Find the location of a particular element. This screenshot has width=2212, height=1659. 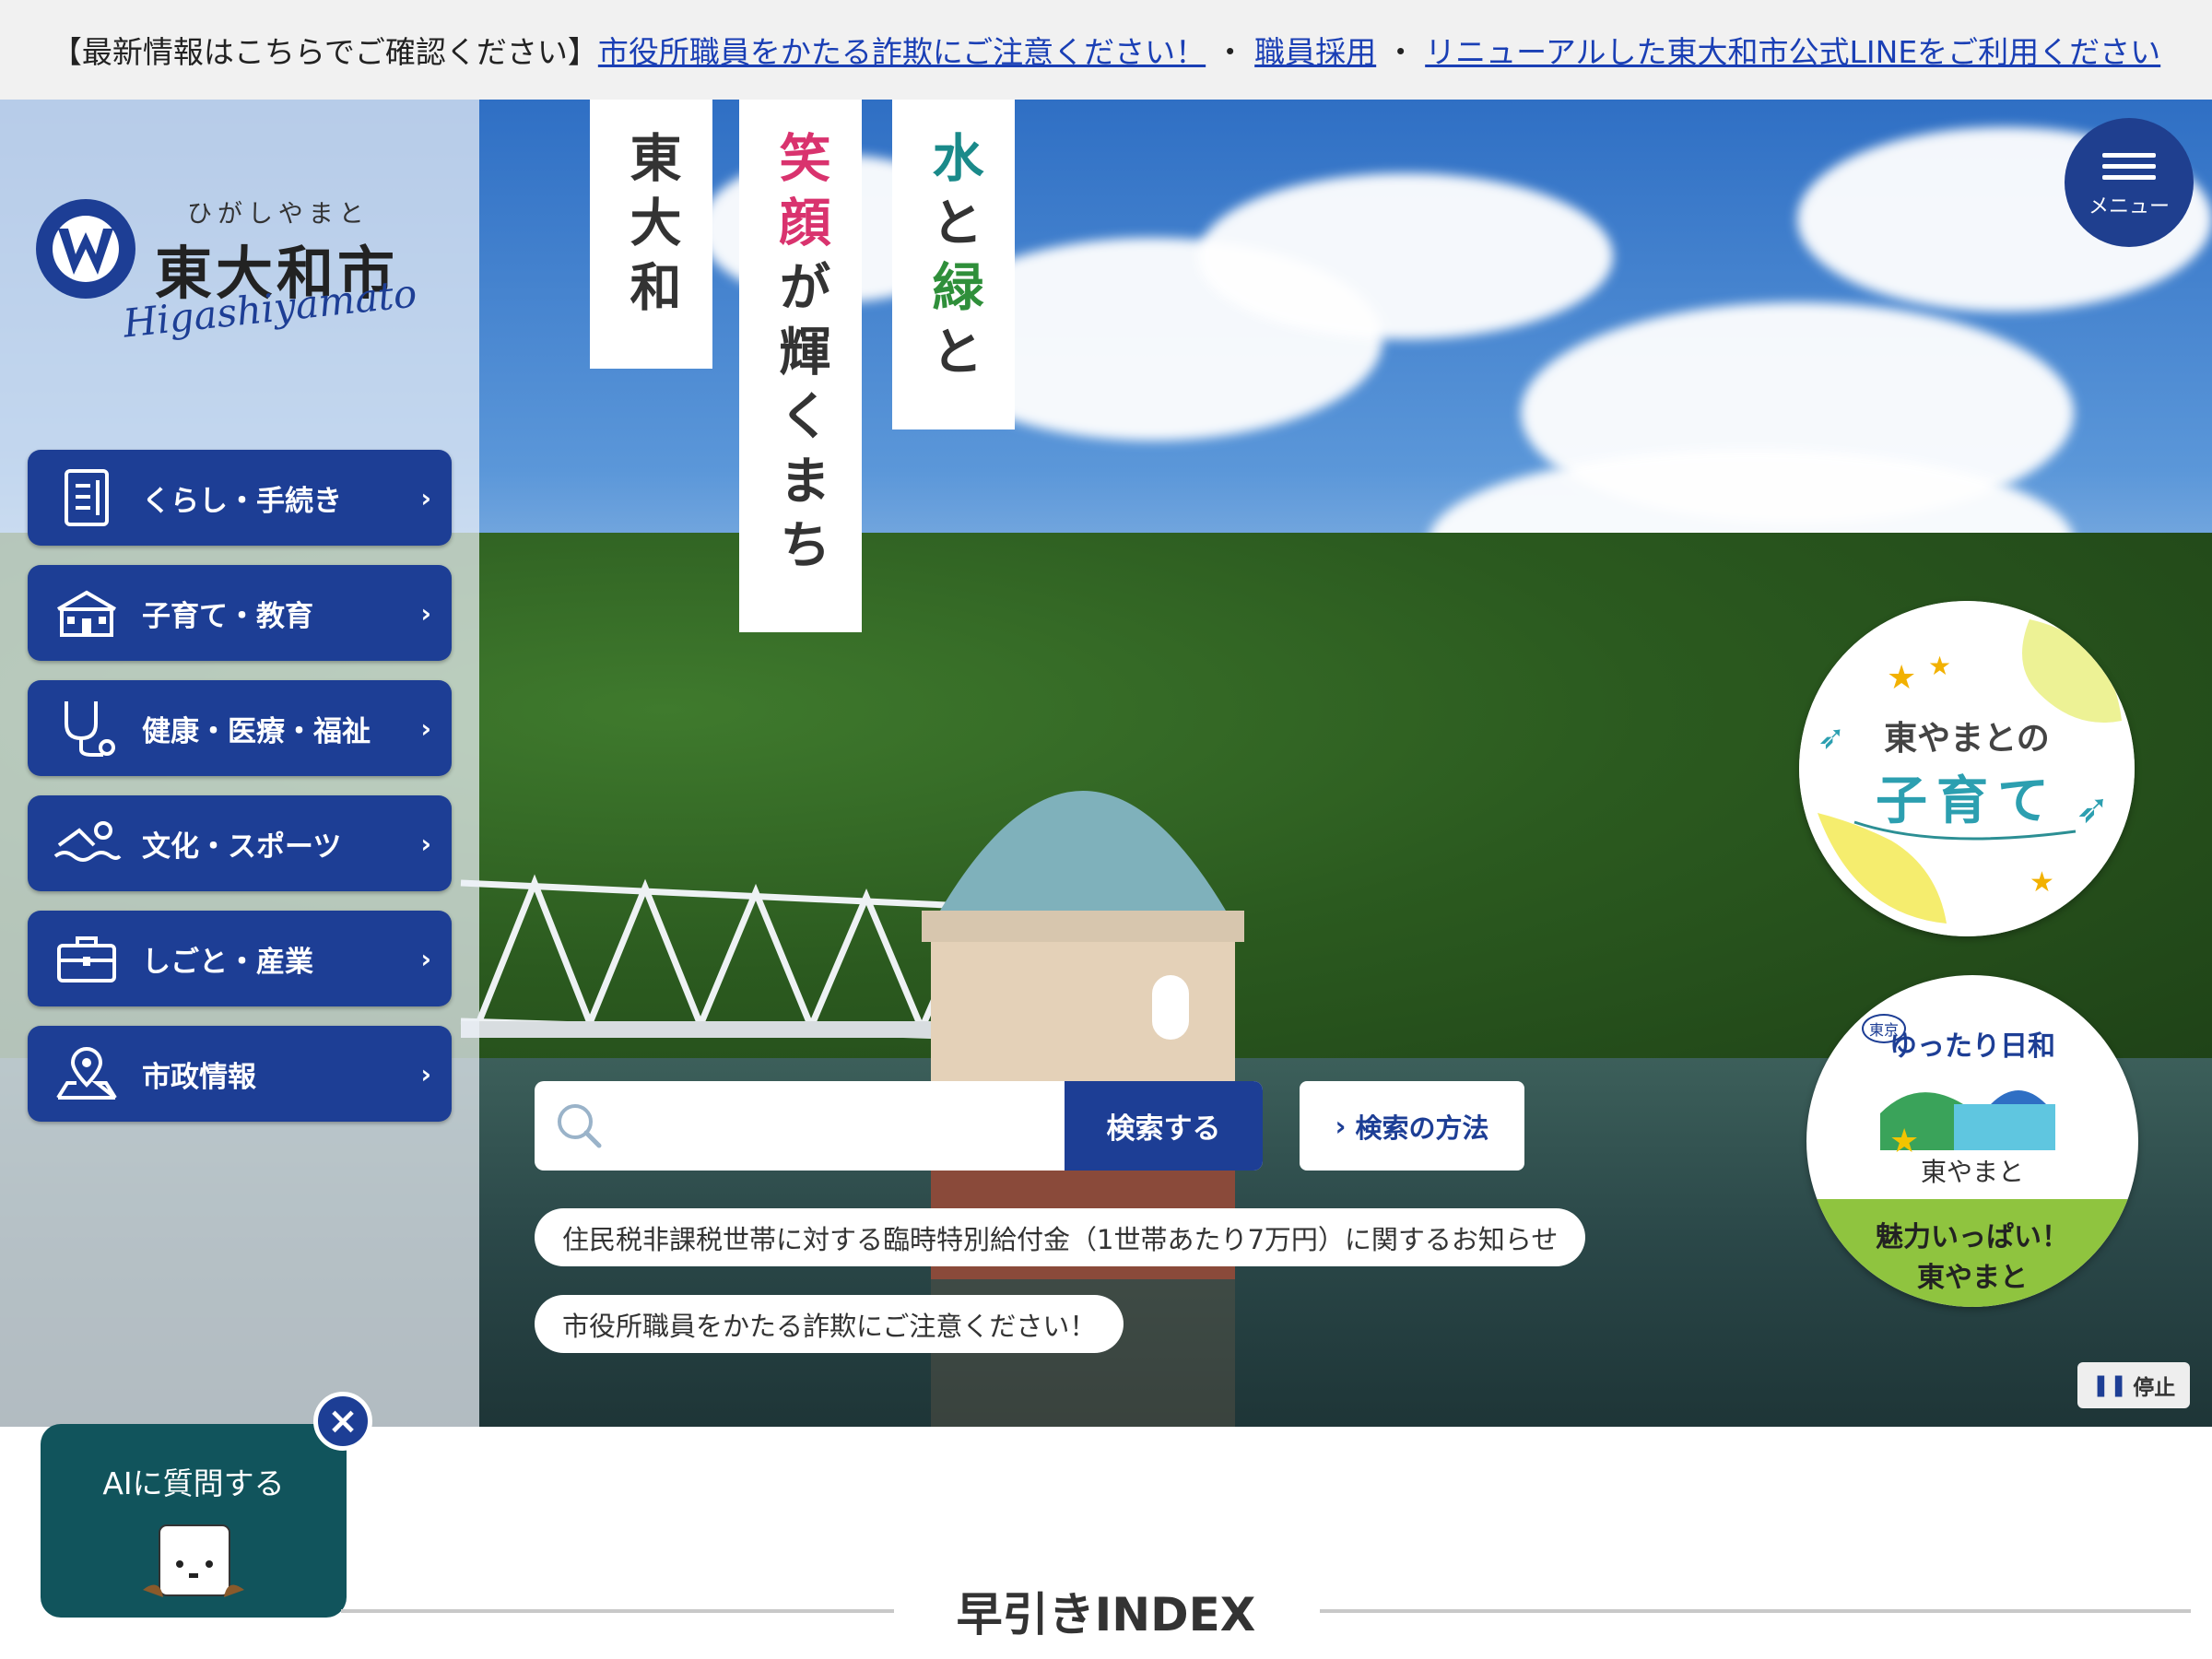

nav-item-government: 市政情報 › is located at coordinates (240, 1074).